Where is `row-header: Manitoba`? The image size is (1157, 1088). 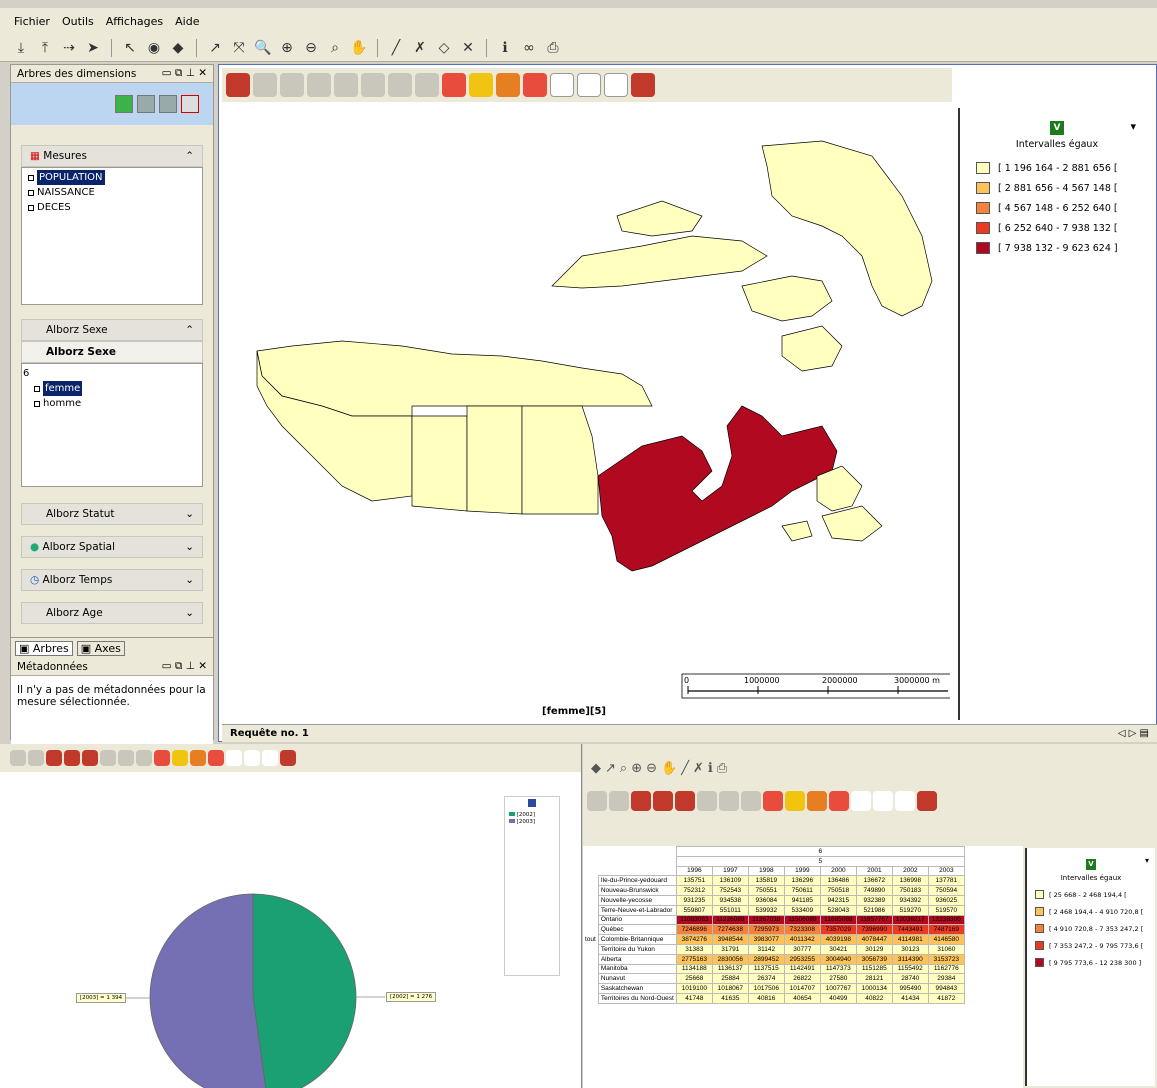 row-header: Manitoba is located at coordinates (637, 969).